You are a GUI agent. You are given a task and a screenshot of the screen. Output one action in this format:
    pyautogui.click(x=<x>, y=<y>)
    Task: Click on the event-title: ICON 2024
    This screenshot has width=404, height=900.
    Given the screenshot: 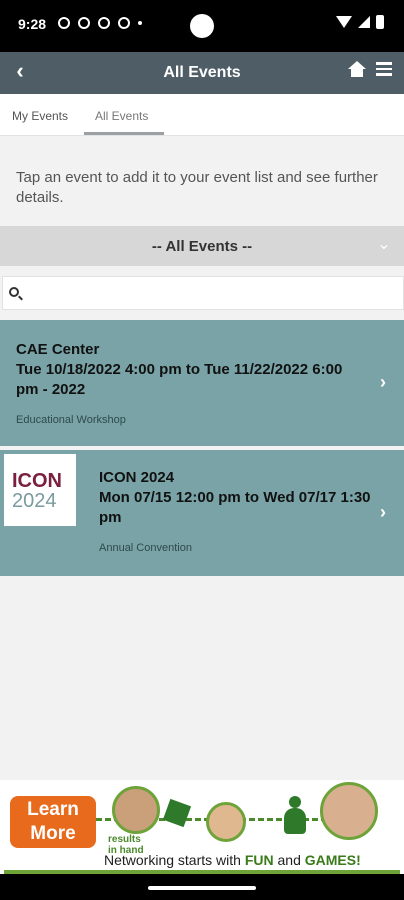 What is the action you would take?
    pyautogui.click(x=137, y=477)
    